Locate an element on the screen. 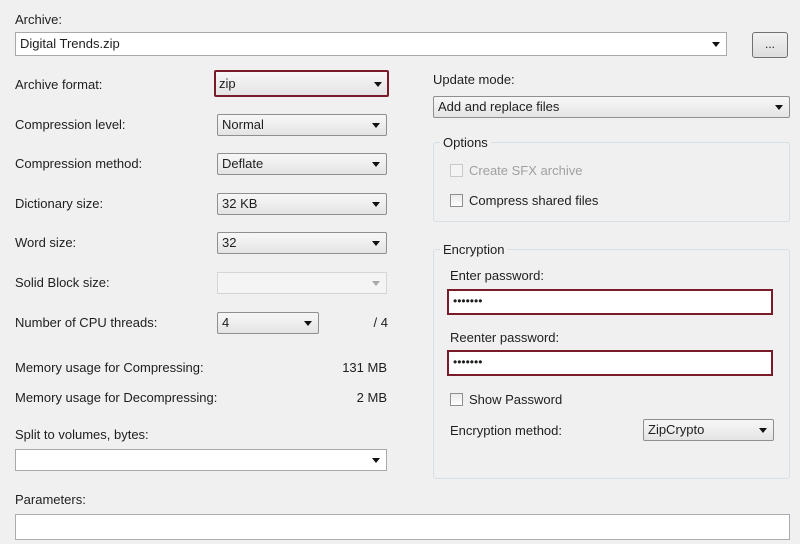 This screenshot has width=800, height=544. solid-block-size-label: Solid Block size: is located at coordinates (62, 282).